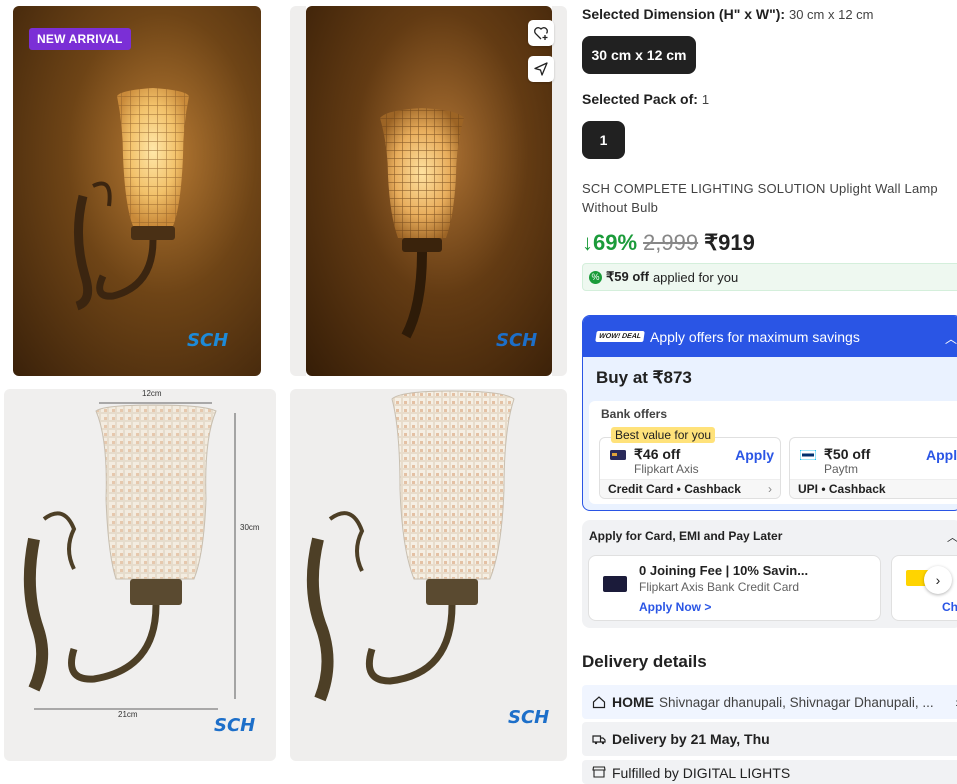 This screenshot has height=784, width=957. Describe the element at coordinates (754, 455) in the screenshot. I see `apply-offer-button: Apply` at that location.